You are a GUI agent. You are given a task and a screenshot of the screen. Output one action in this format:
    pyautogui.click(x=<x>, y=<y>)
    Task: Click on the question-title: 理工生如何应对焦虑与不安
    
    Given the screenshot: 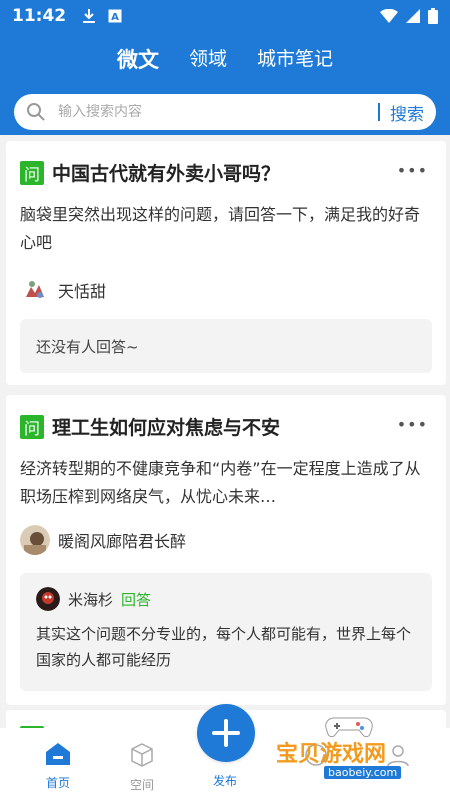 What is the action you would take?
    pyautogui.click(x=166, y=426)
    